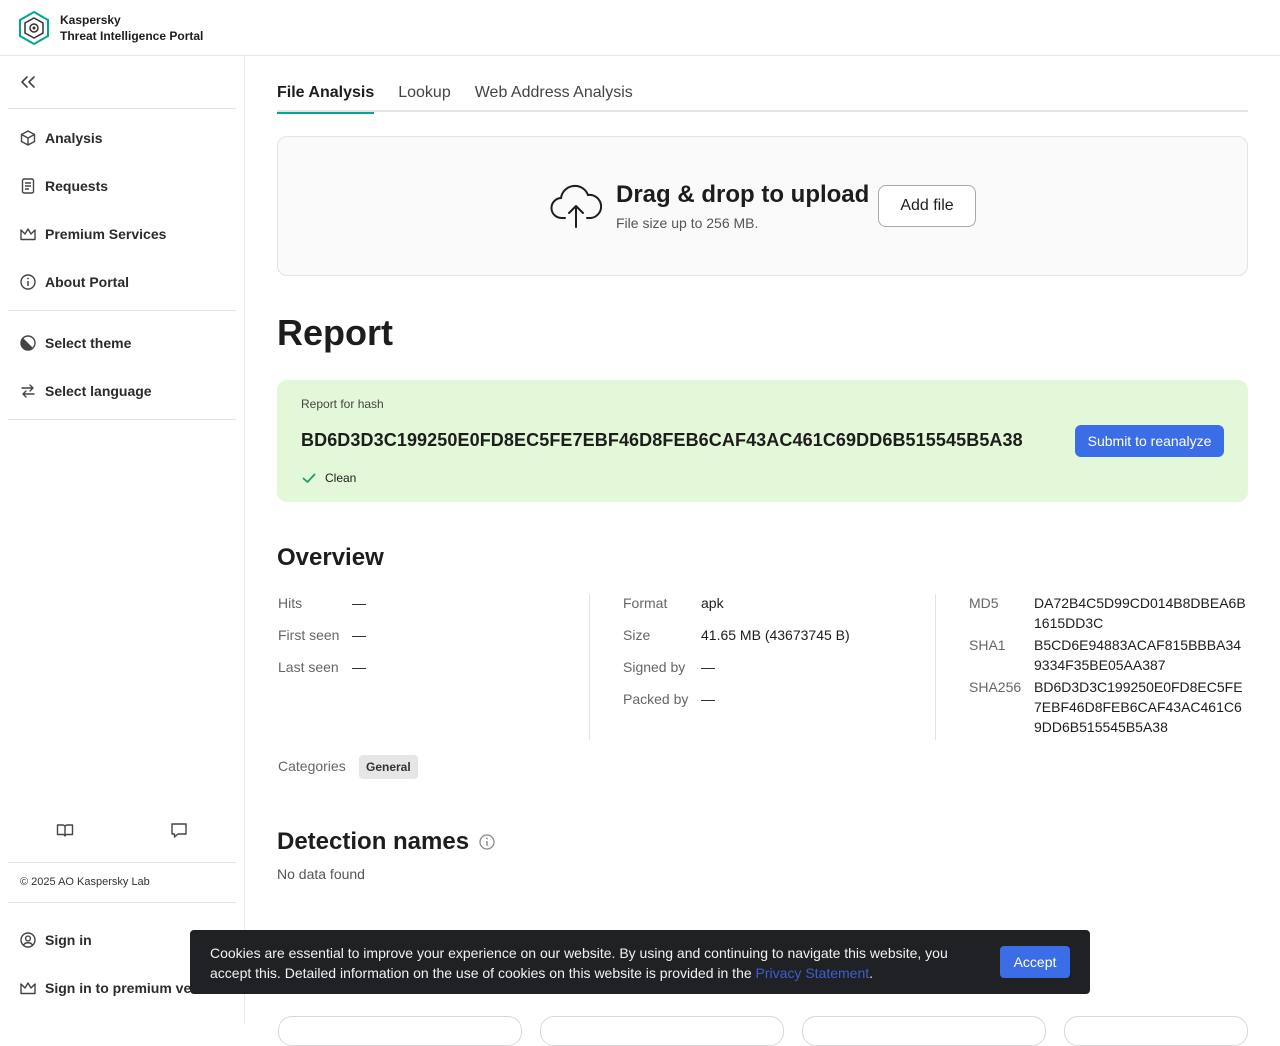 This screenshot has height=1046, width=1280. Describe the element at coordinates (326, 97) in the screenshot. I see `tab-file-analysis: File Analysis` at that location.